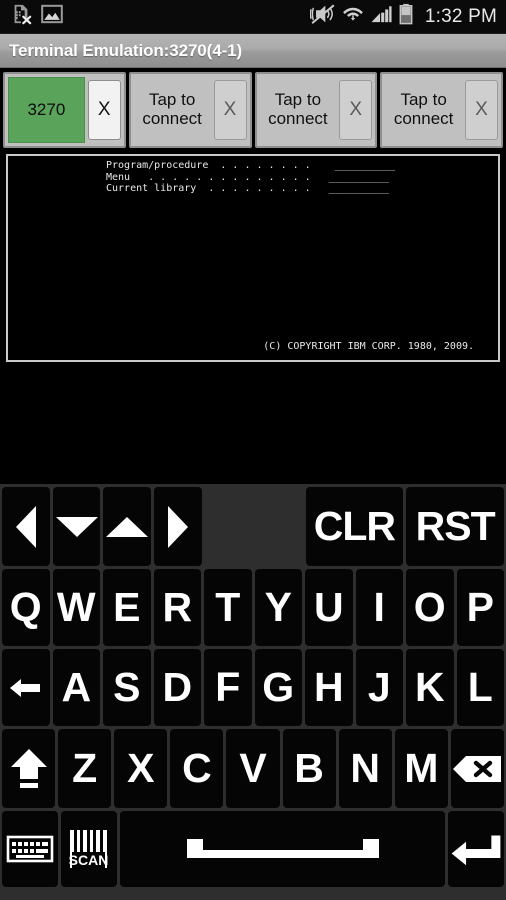 The image size is (506, 900). I want to click on spacebar-icon, so click(282, 848).